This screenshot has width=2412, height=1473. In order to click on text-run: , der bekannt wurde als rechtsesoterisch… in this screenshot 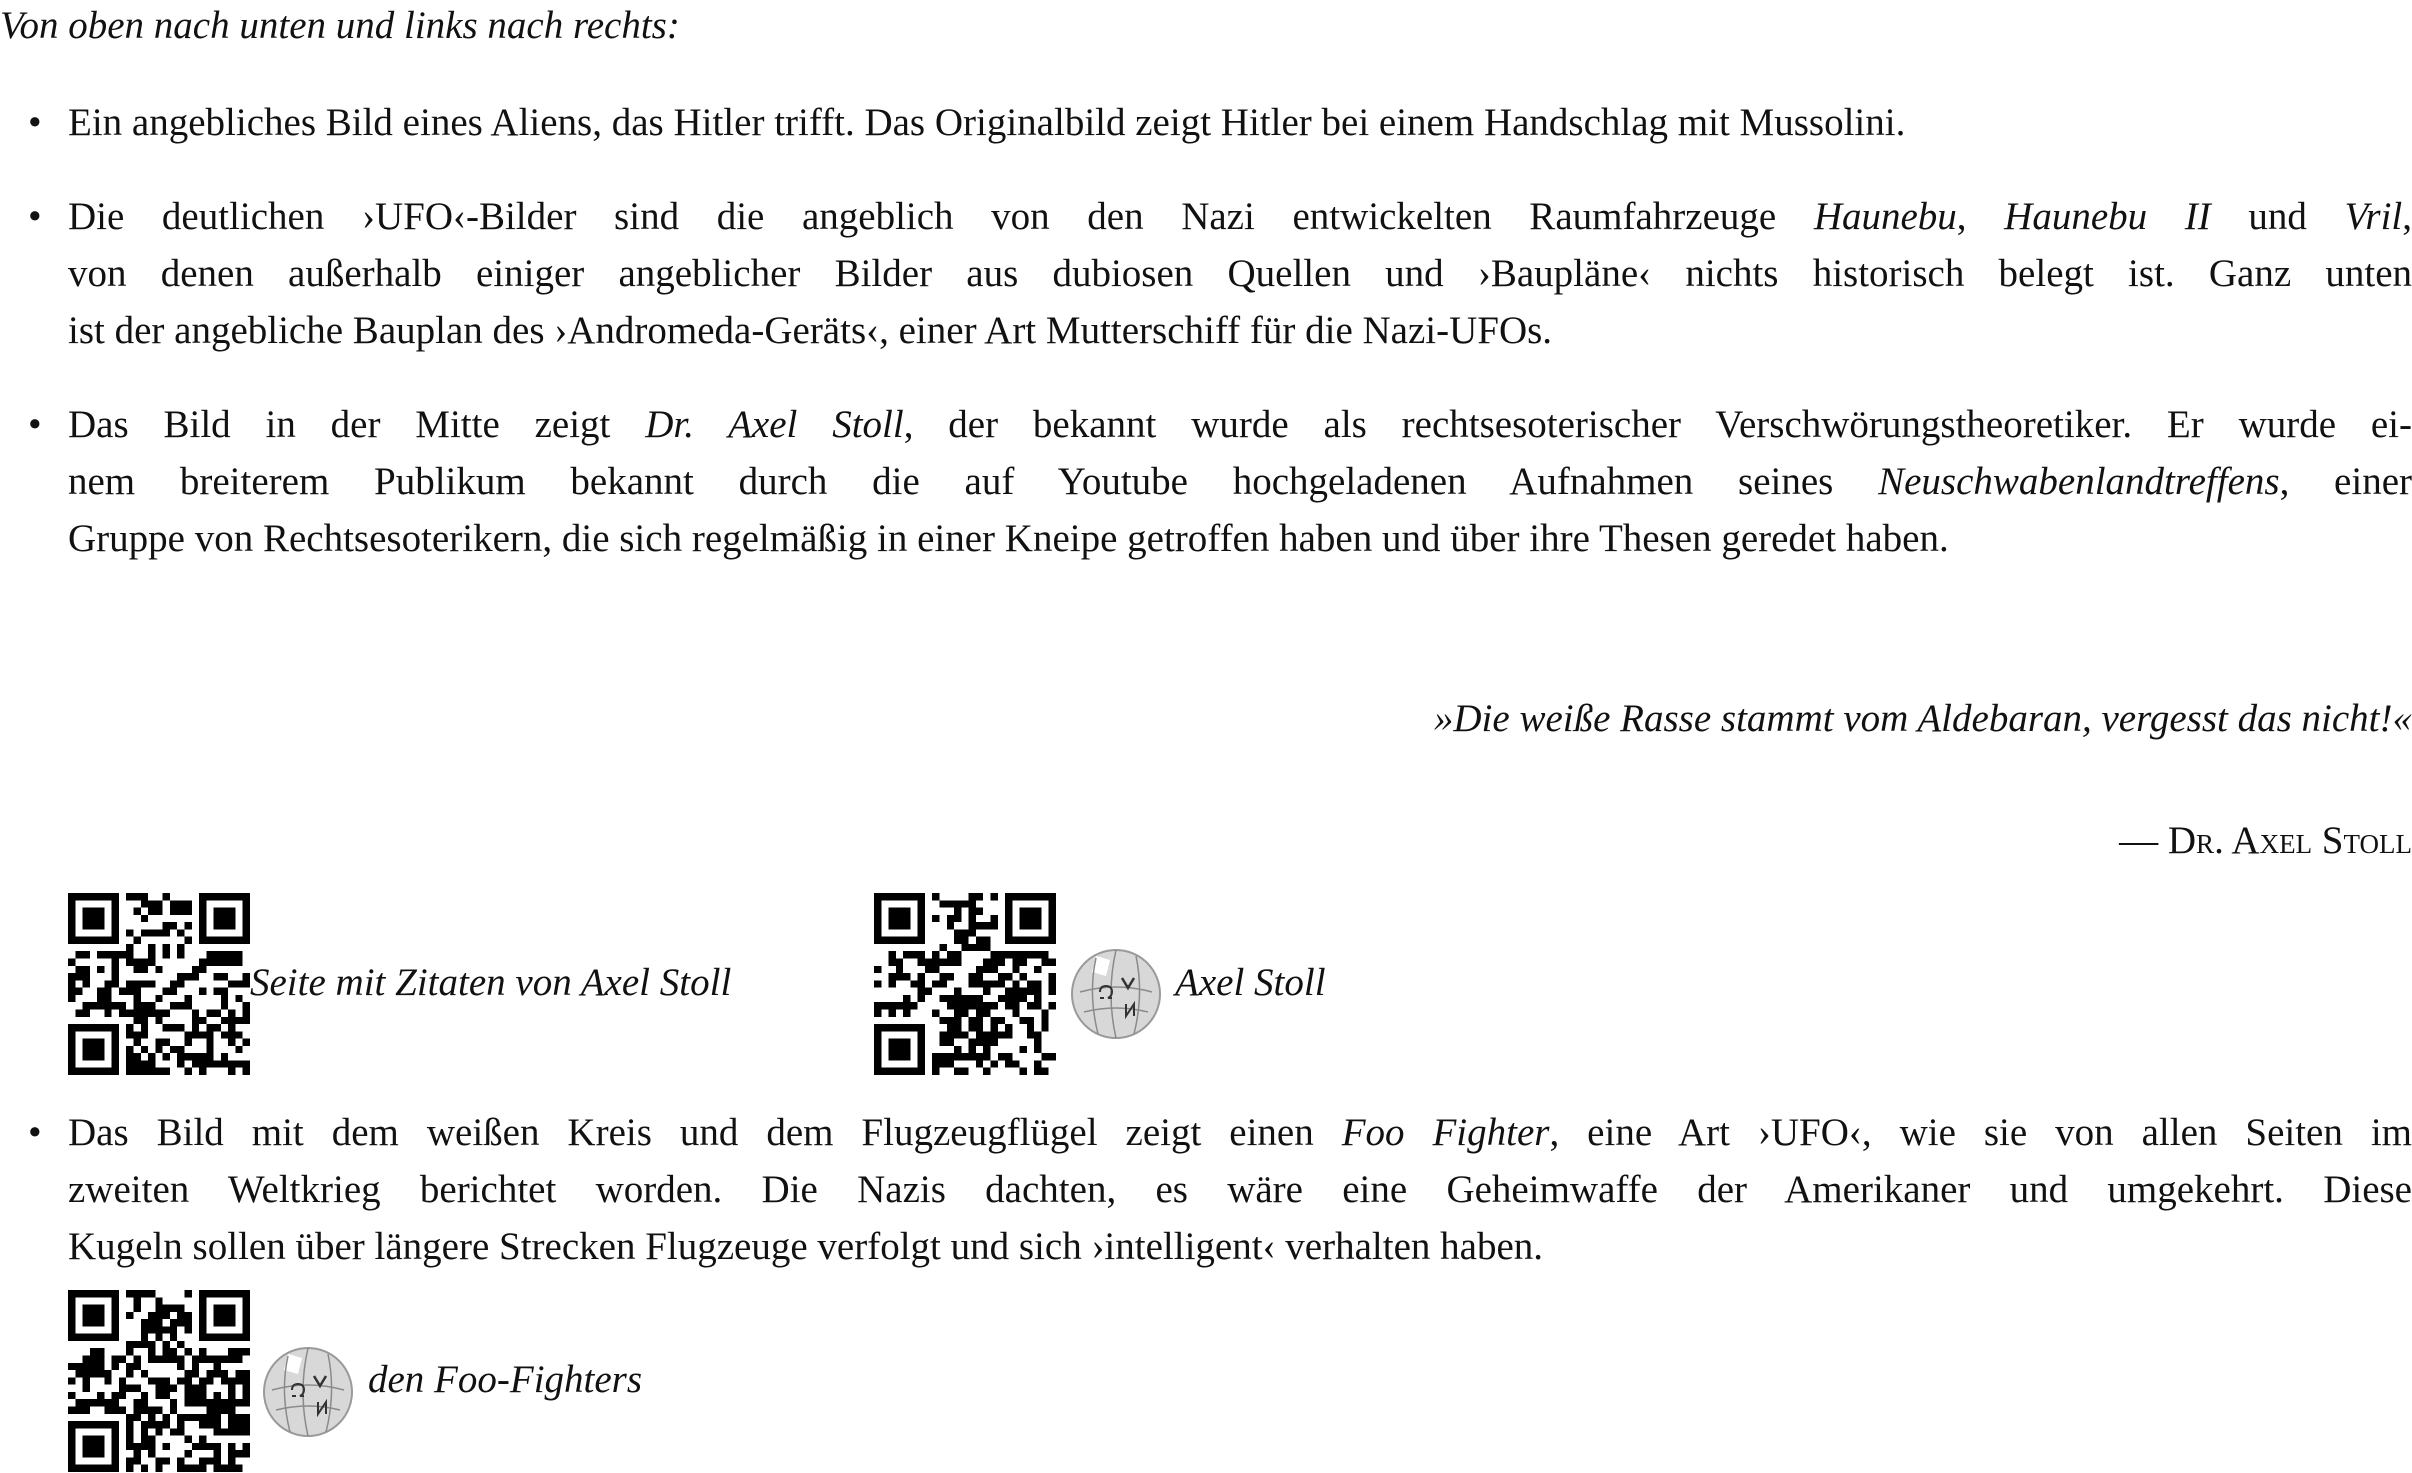, I will do `click(1657, 424)`.